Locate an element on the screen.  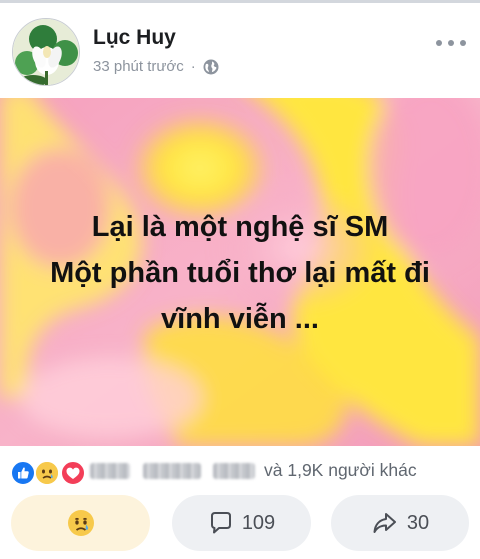
share-icon is located at coordinates (385, 523).